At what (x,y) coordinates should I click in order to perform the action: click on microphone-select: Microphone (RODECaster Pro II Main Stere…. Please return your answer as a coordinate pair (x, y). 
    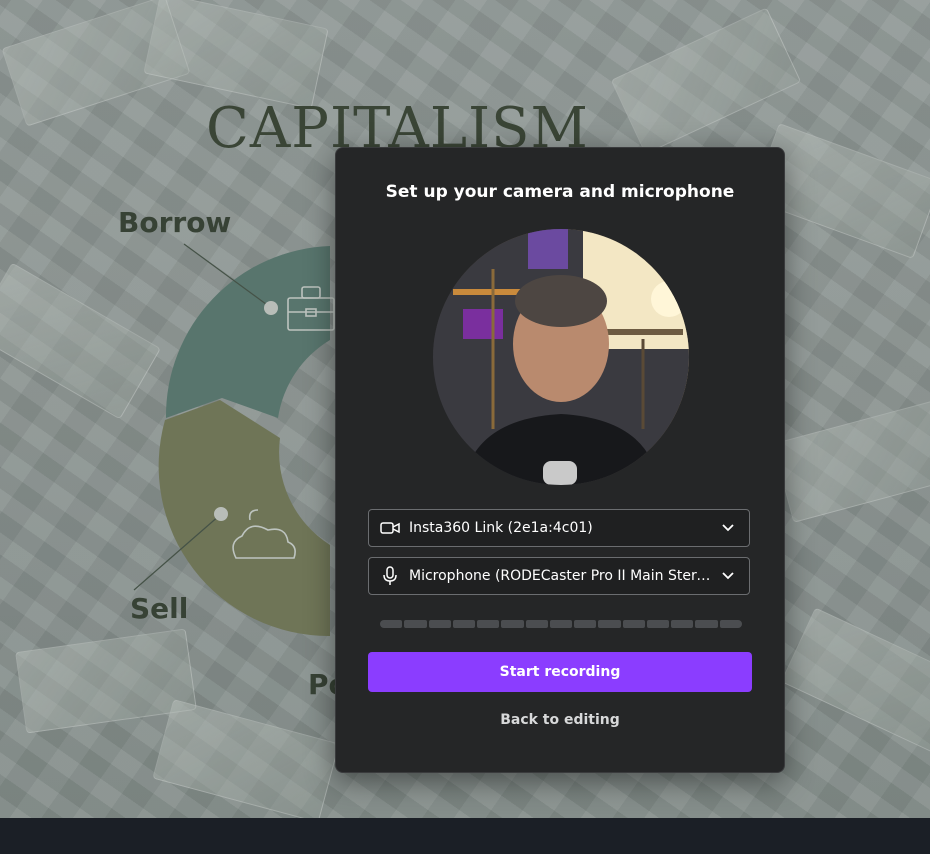
    Looking at the image, I should click on (559, 576).